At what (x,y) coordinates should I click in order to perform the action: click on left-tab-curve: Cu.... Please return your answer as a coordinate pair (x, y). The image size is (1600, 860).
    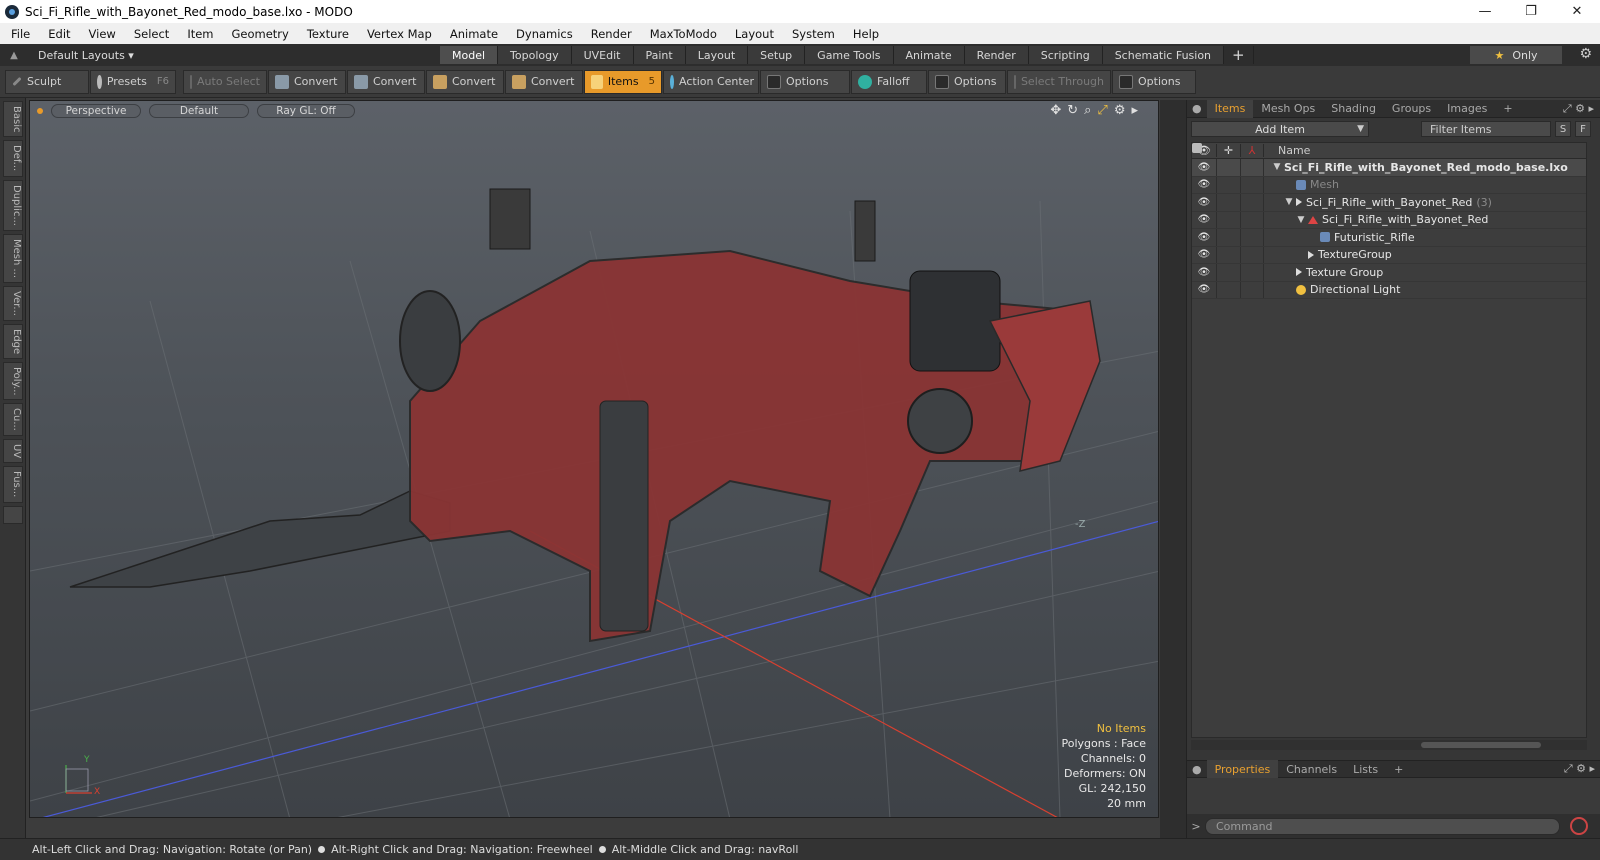
    Looking at the image, I should click on (13, 420).